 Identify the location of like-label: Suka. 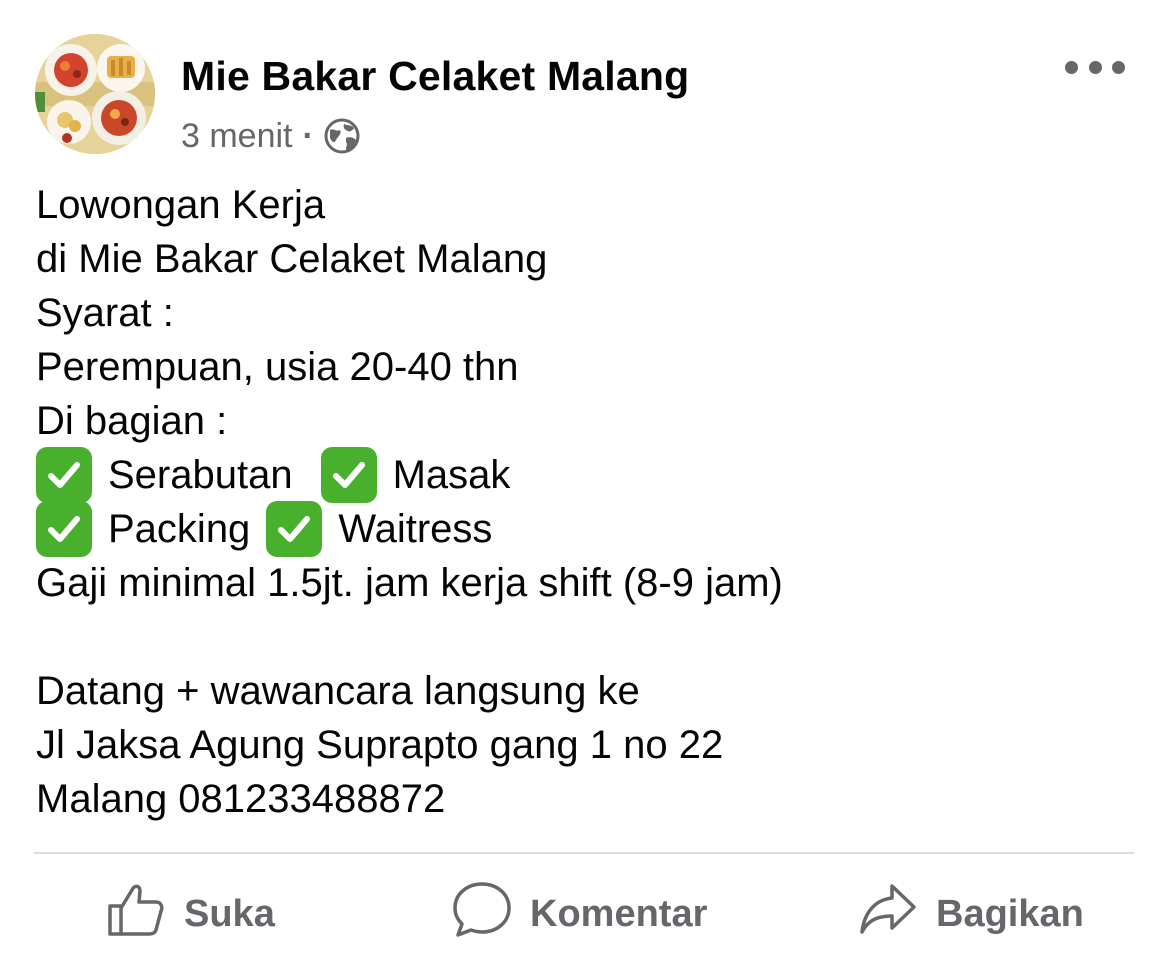
(229, 913).